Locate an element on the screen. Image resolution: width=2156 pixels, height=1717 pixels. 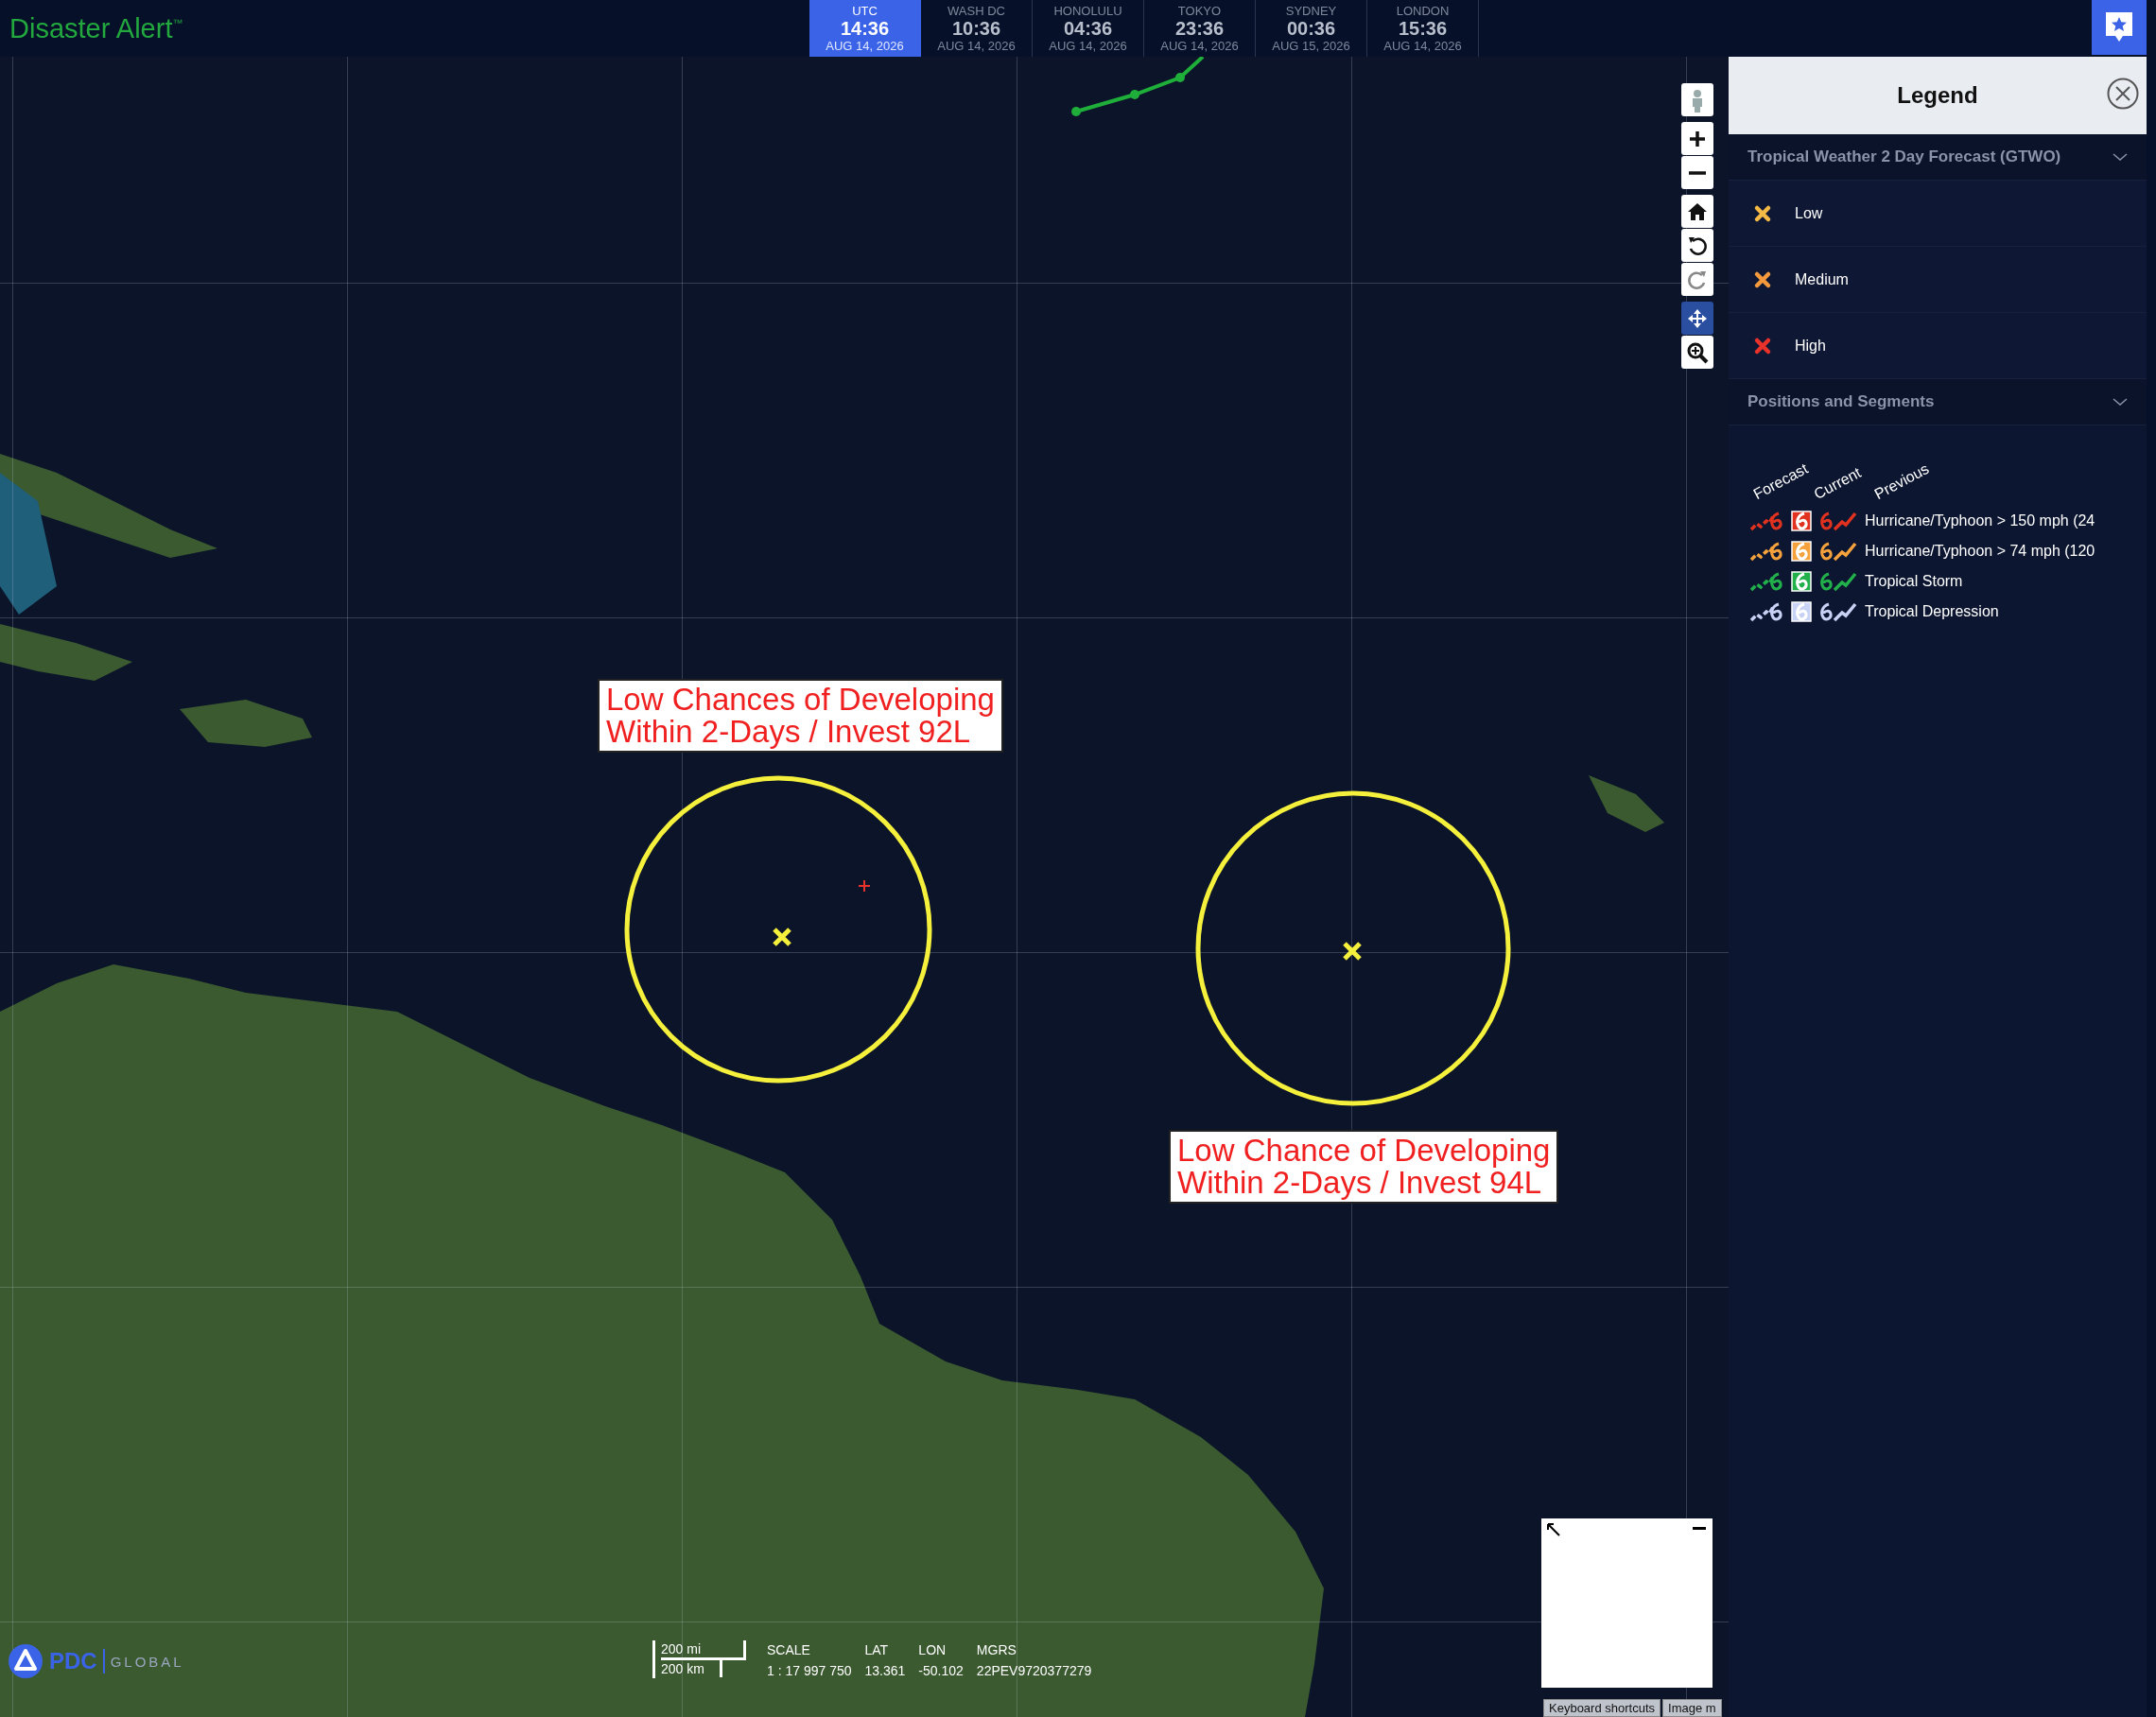
legend-label: Low is located at coordinates (1809, 213).